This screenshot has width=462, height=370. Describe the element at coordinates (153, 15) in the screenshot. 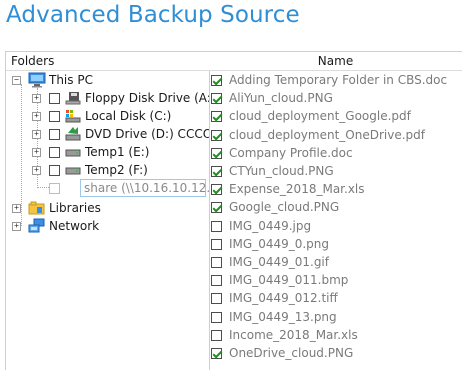

I see `page-title: Advanced Backup Source` at that location.